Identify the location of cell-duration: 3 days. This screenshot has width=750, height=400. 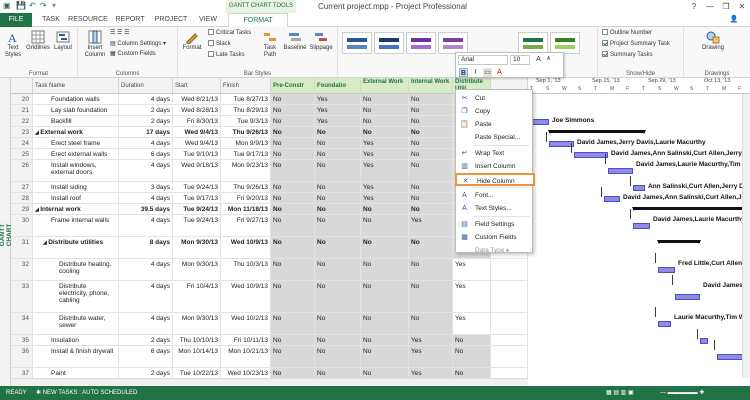
(146, 187).